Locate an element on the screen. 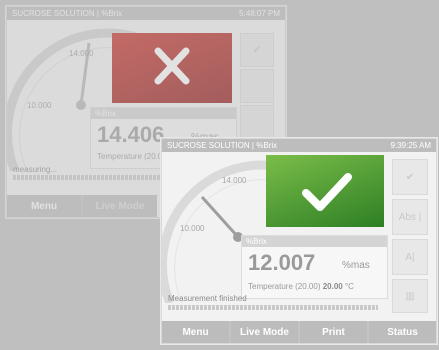 The image size is (439, 350). front-live-mode-button: Live Mode is located at coordinates (264, 332).